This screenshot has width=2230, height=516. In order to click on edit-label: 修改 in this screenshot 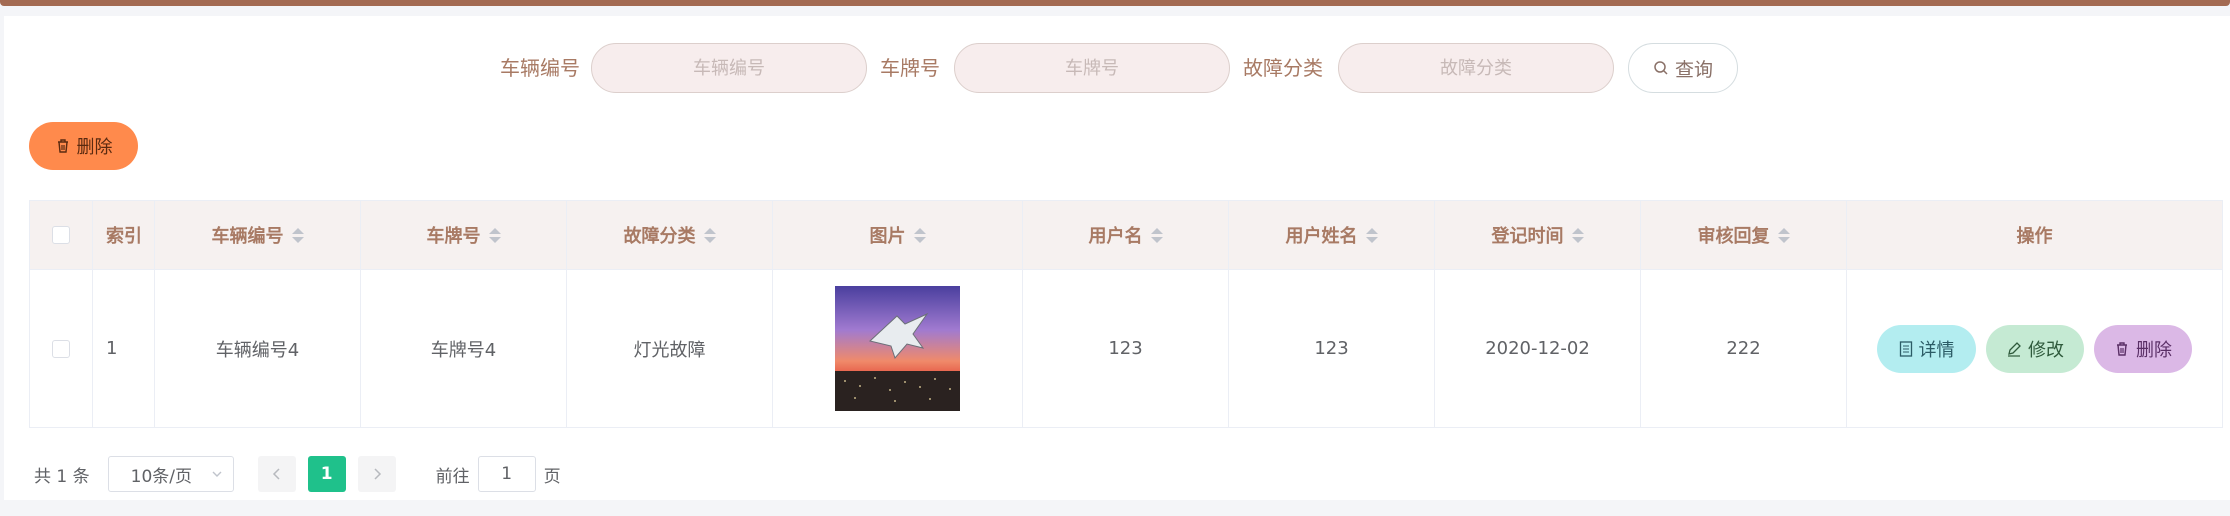, I will do `click(2046, 350)`.